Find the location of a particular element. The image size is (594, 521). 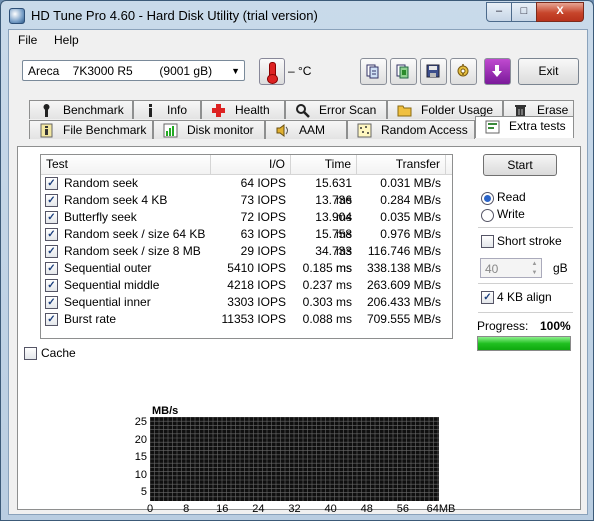

menu-help: Help is located at coordinates (66, 40).